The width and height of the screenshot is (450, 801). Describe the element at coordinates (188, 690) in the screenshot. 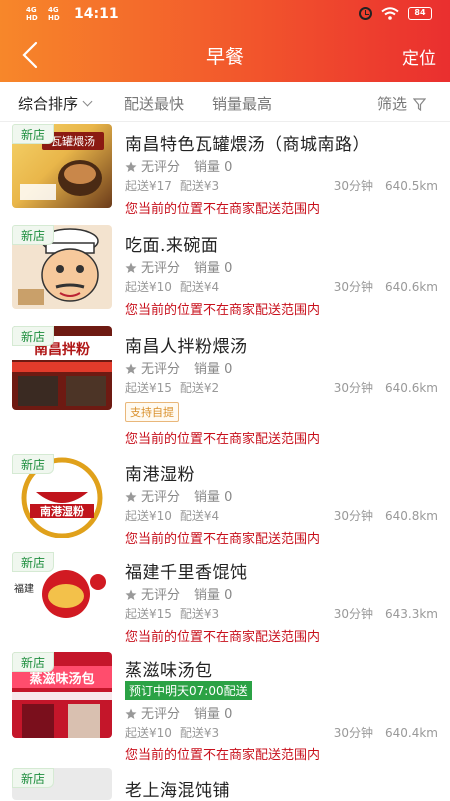

I see `preorder-tag: 预订中明天07:00配送` at that location.